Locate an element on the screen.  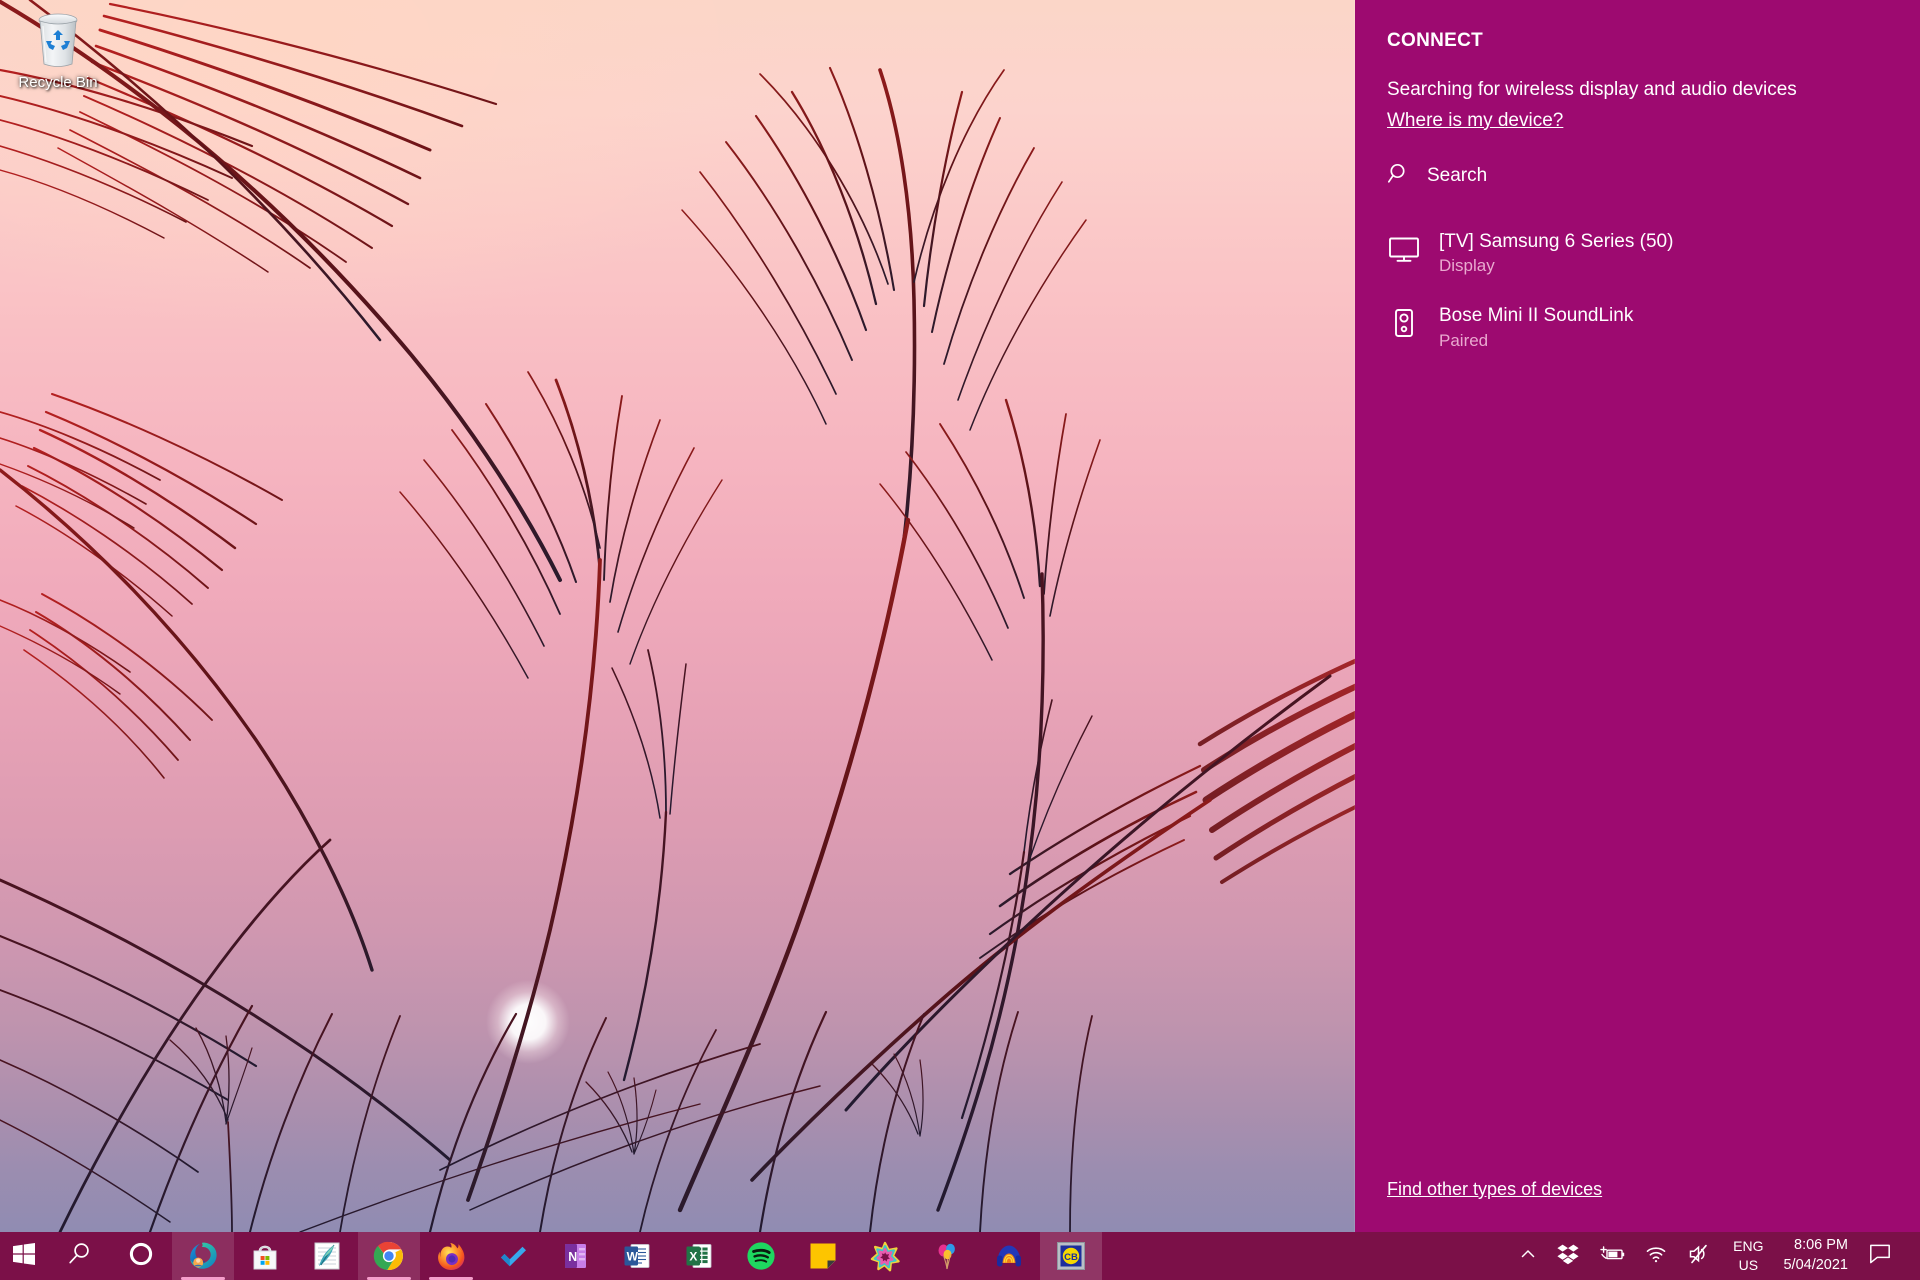
cb-badge-icon: CB is located at coordinates (1071, 1256).